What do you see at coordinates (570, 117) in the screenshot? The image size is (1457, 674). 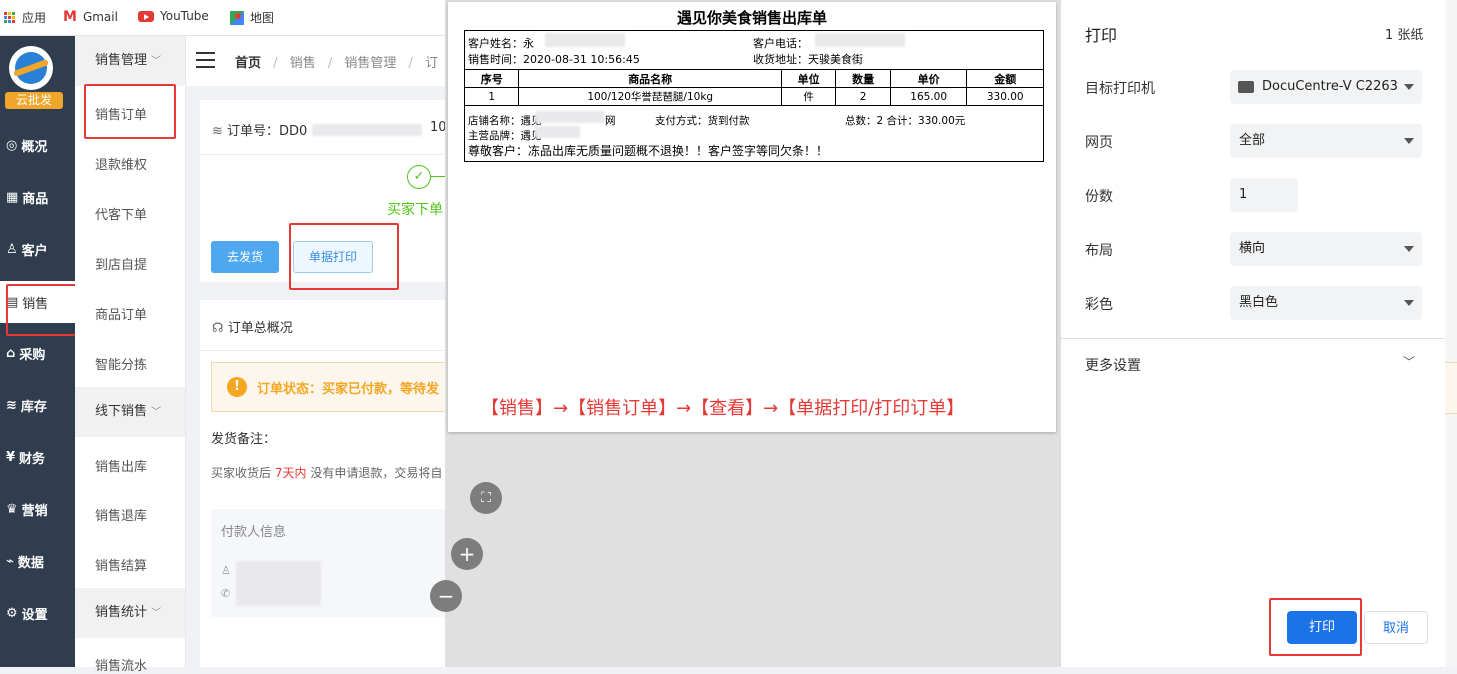 I see `redacted-shop` at bounding box center [570, 117].